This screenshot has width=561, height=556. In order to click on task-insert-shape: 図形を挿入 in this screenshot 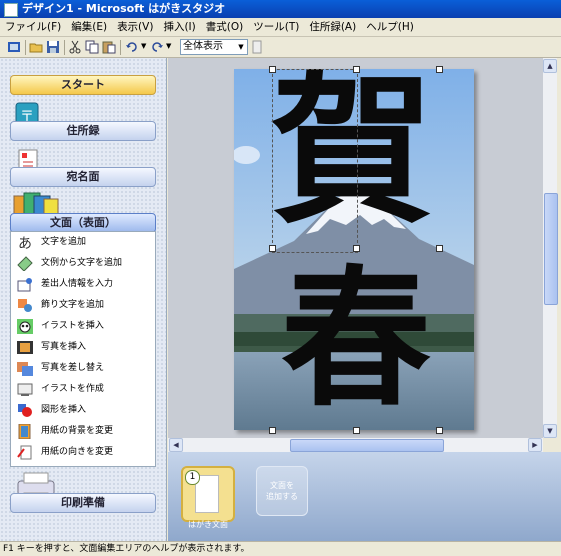, I will do `click(83, 410)`.